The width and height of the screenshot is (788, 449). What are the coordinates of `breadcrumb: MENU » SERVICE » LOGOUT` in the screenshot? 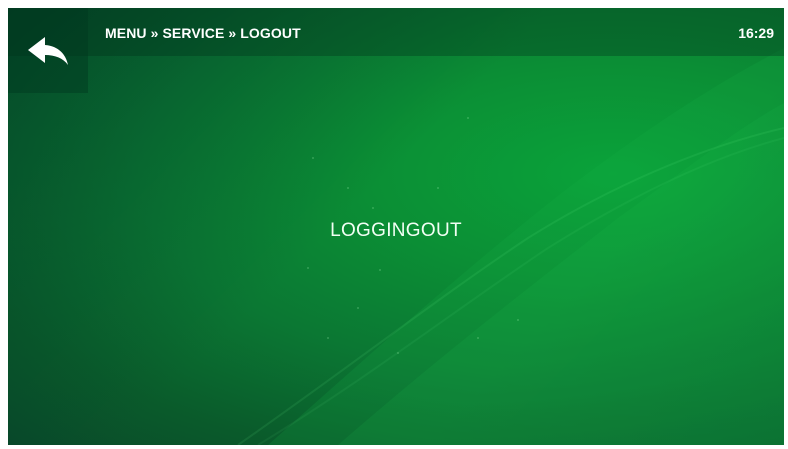 It's located at (203, 33).